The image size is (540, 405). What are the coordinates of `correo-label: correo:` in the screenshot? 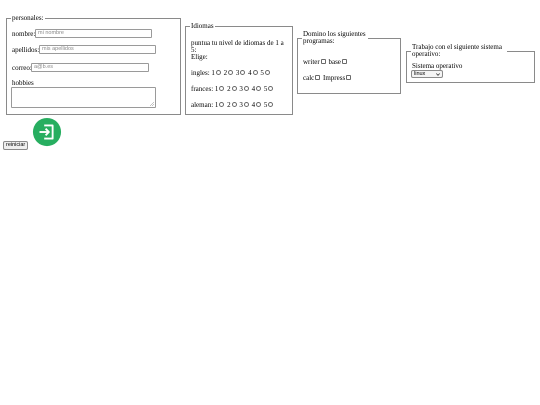 It's located at (22, 68).